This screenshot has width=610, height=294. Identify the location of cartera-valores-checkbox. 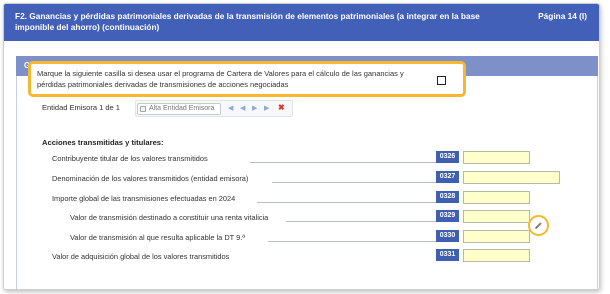
(441, 80).